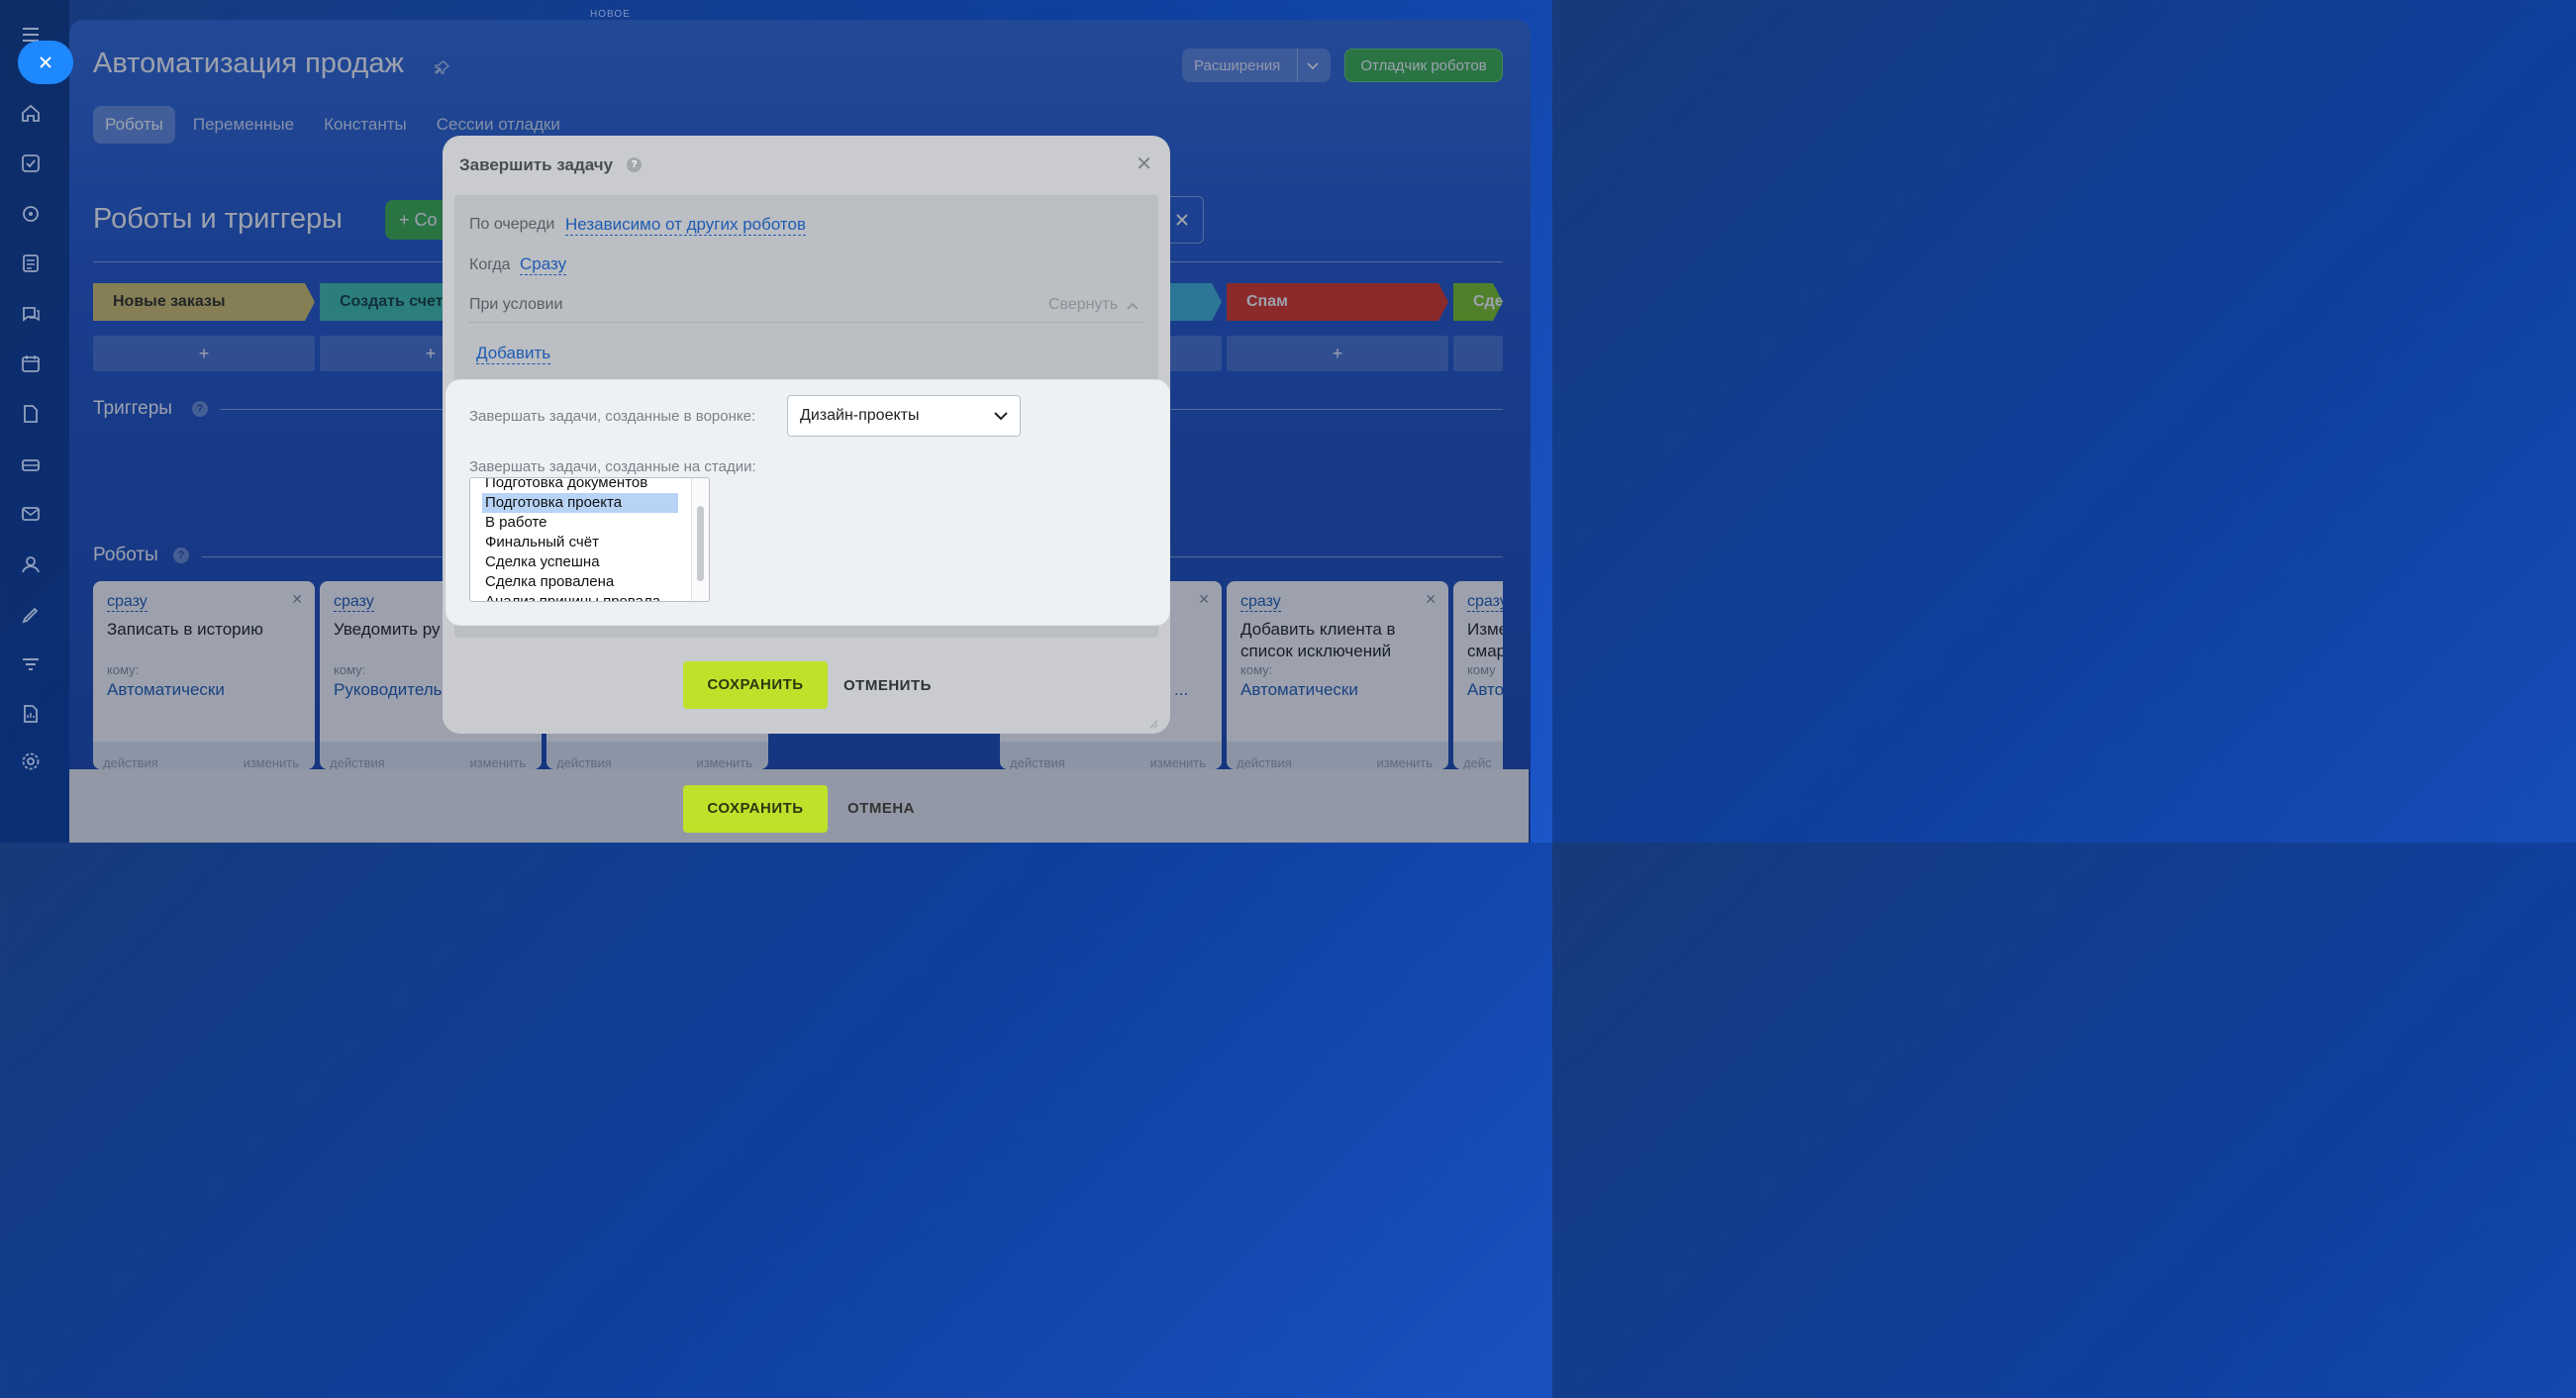 The width and height of the screenshot is (2576, 1398). I want to click on save-button: СОХРАНИТЬ, so click(756, 809).